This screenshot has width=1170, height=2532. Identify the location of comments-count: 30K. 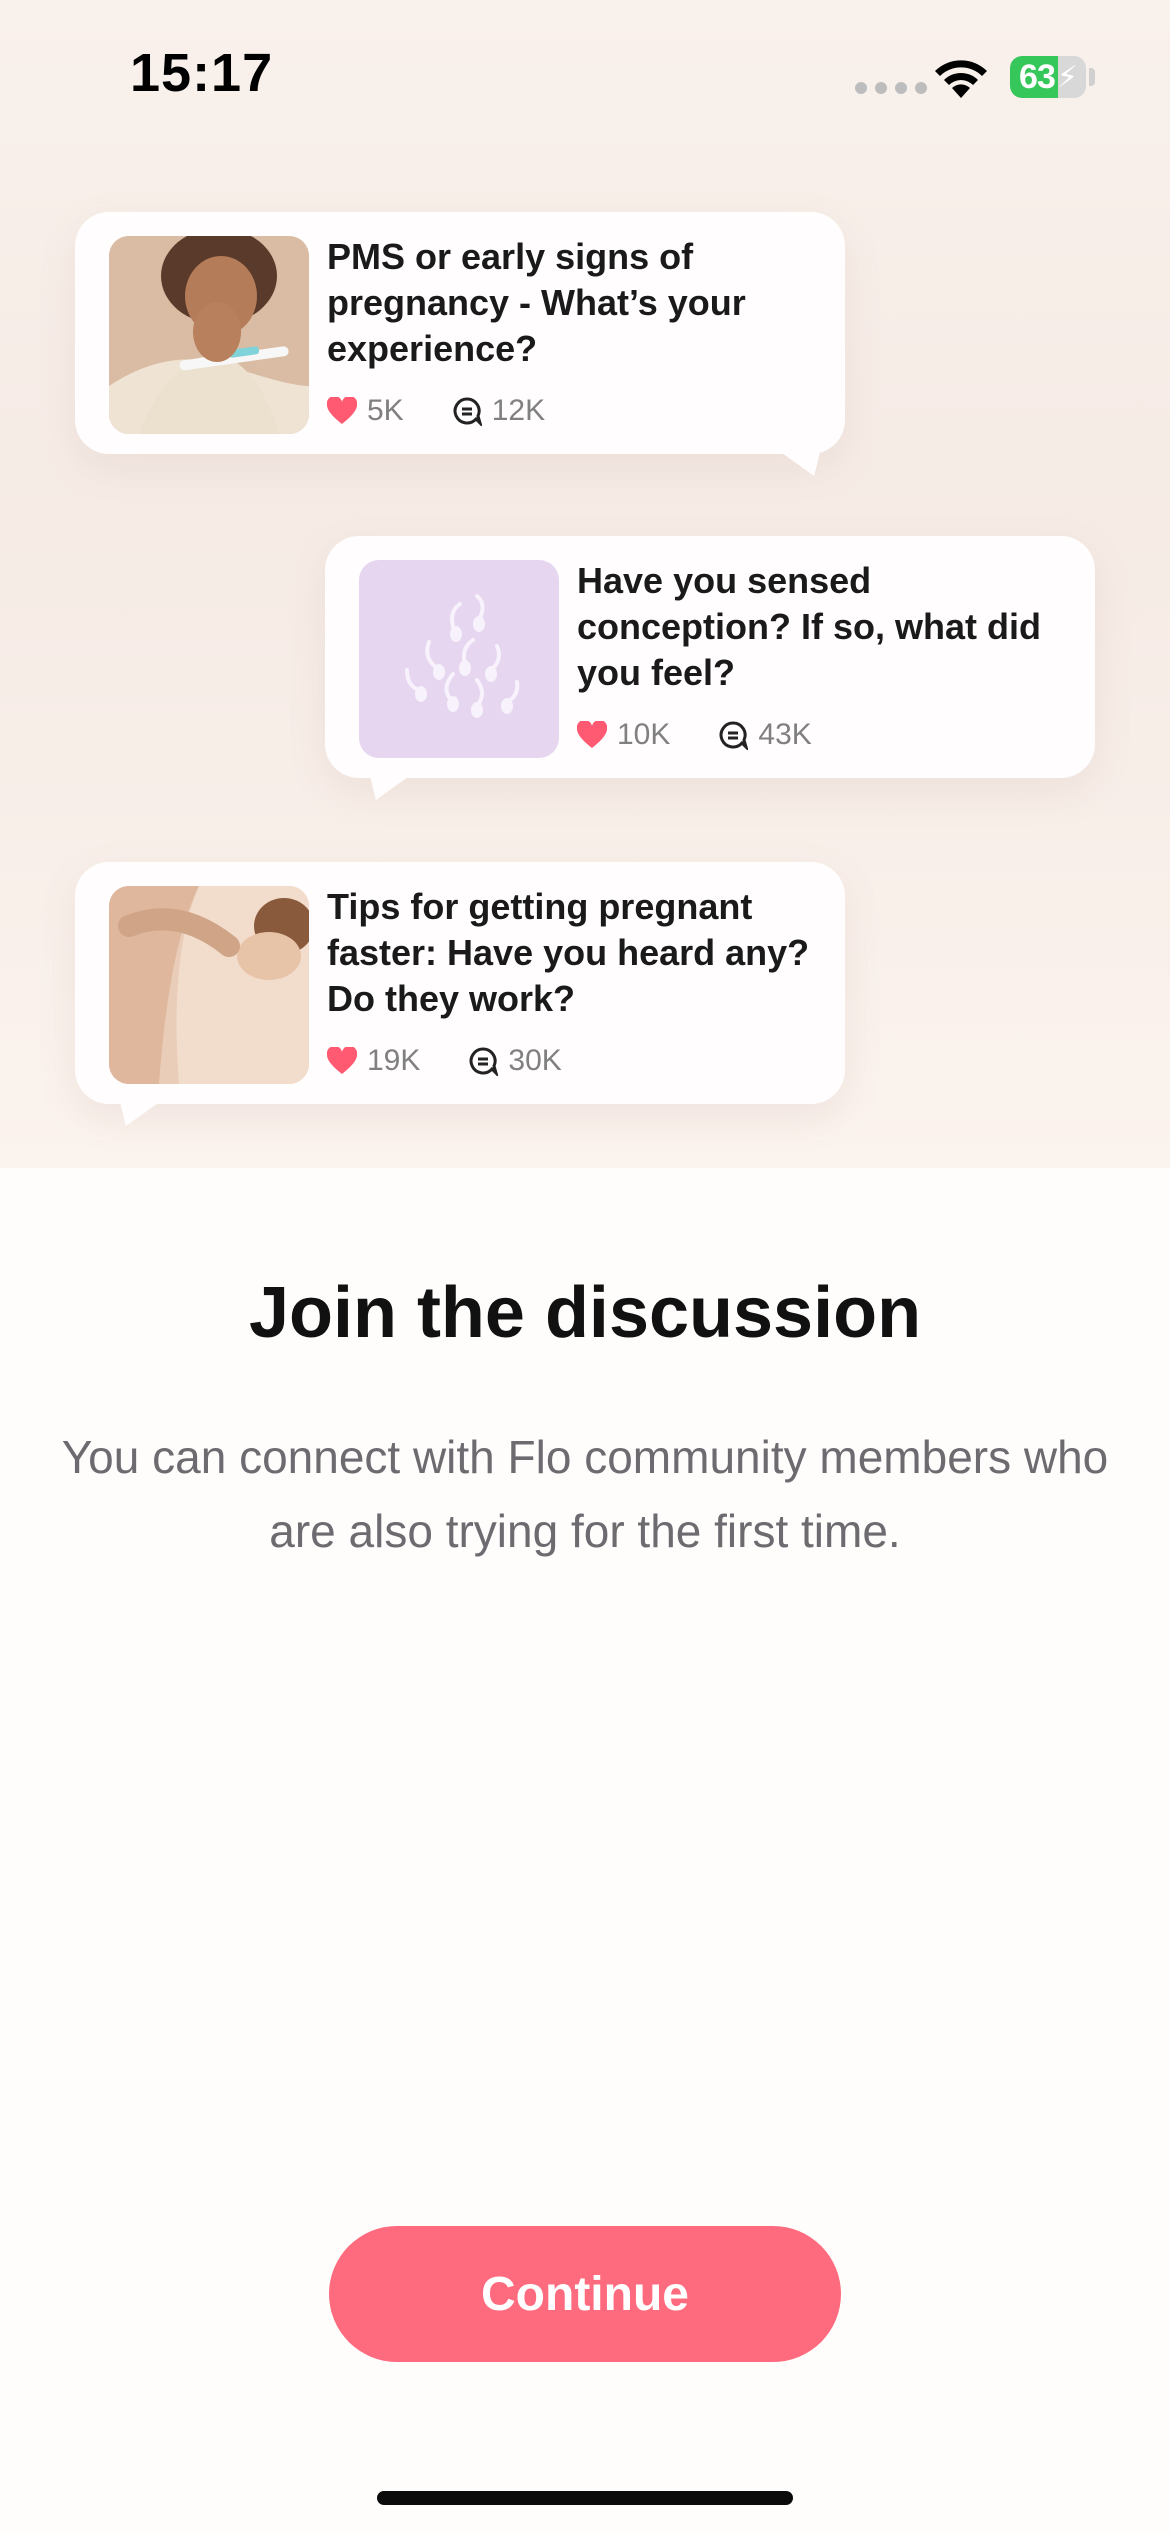
(535, 1060).